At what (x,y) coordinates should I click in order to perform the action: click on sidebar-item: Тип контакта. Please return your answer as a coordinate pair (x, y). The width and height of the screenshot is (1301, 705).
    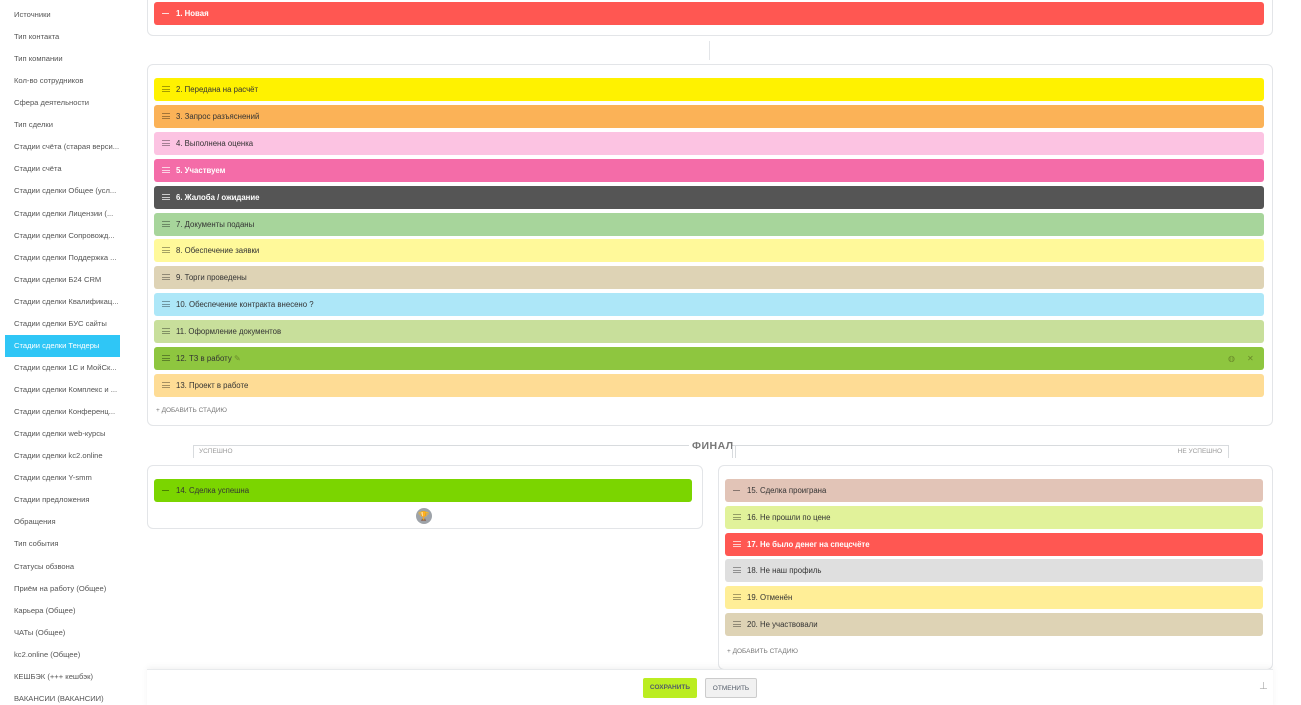
    Looking at the image, I should click on (62, 37).